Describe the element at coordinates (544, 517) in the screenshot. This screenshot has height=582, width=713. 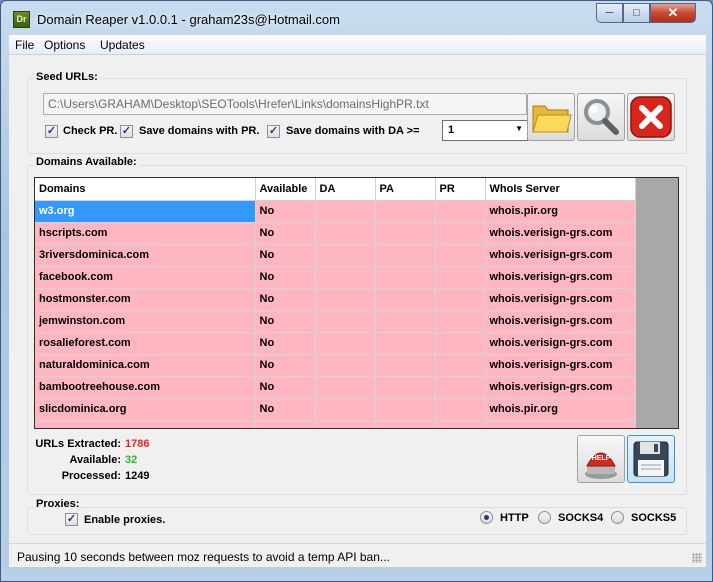
I see `radio-socks4` at that location.